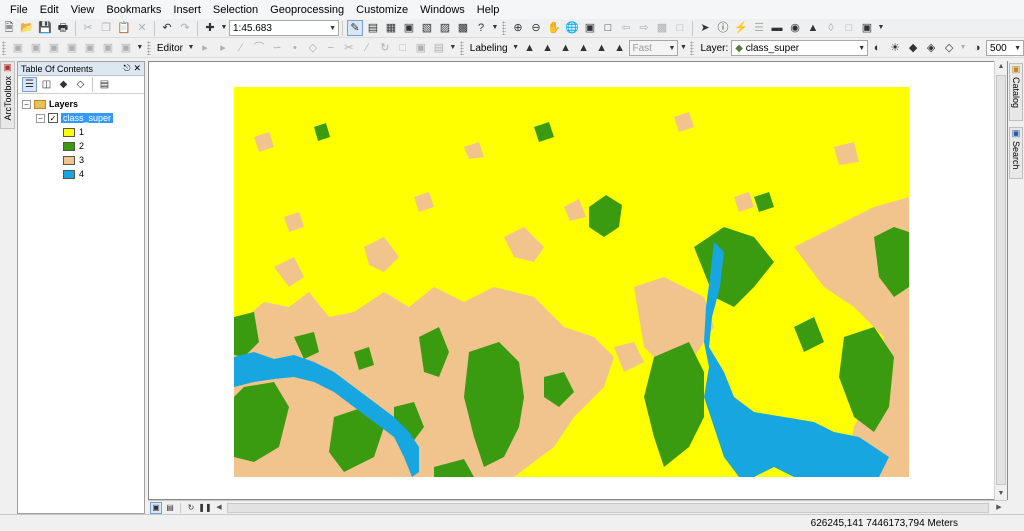  I want to click on search-tab: ▣ Search, so click(1016, 153).